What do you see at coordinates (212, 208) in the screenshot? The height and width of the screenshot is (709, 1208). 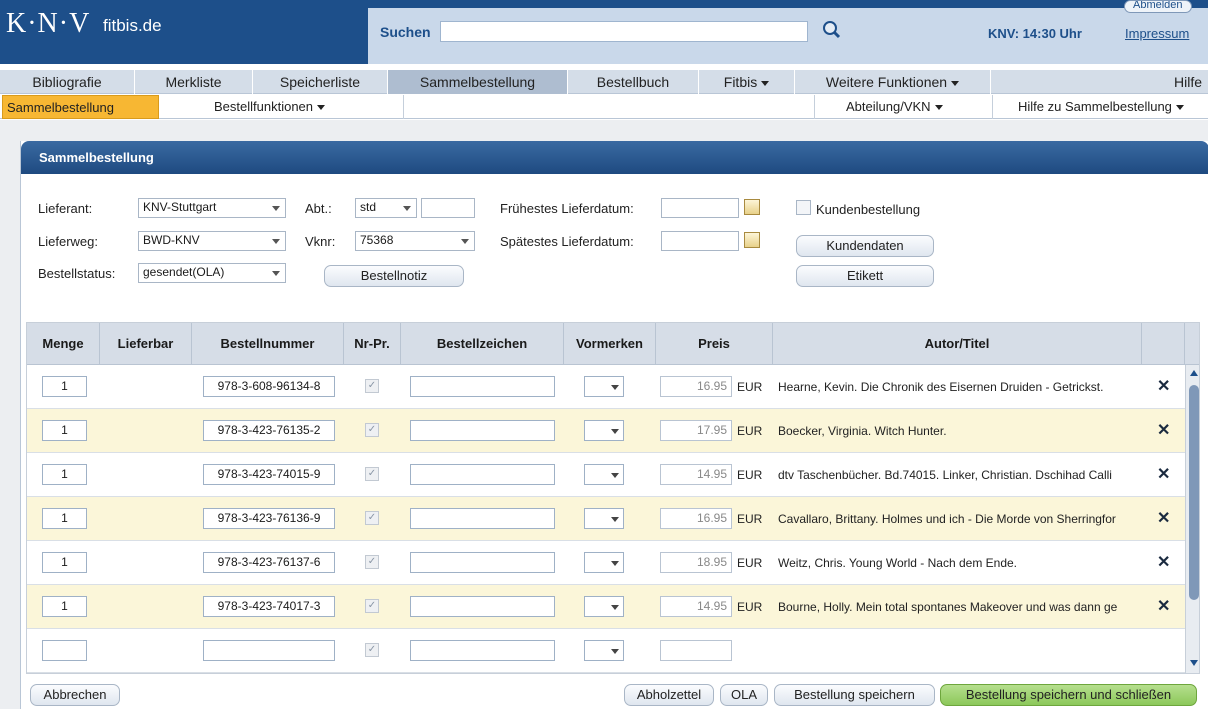 I see `lieferant-select: KNV-Stuttgart` at bounding box center [212, 208].